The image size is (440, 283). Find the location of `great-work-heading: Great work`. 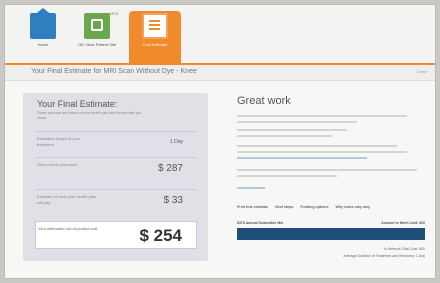

great-work-heading: Great work is located at coordinates (264, 101).